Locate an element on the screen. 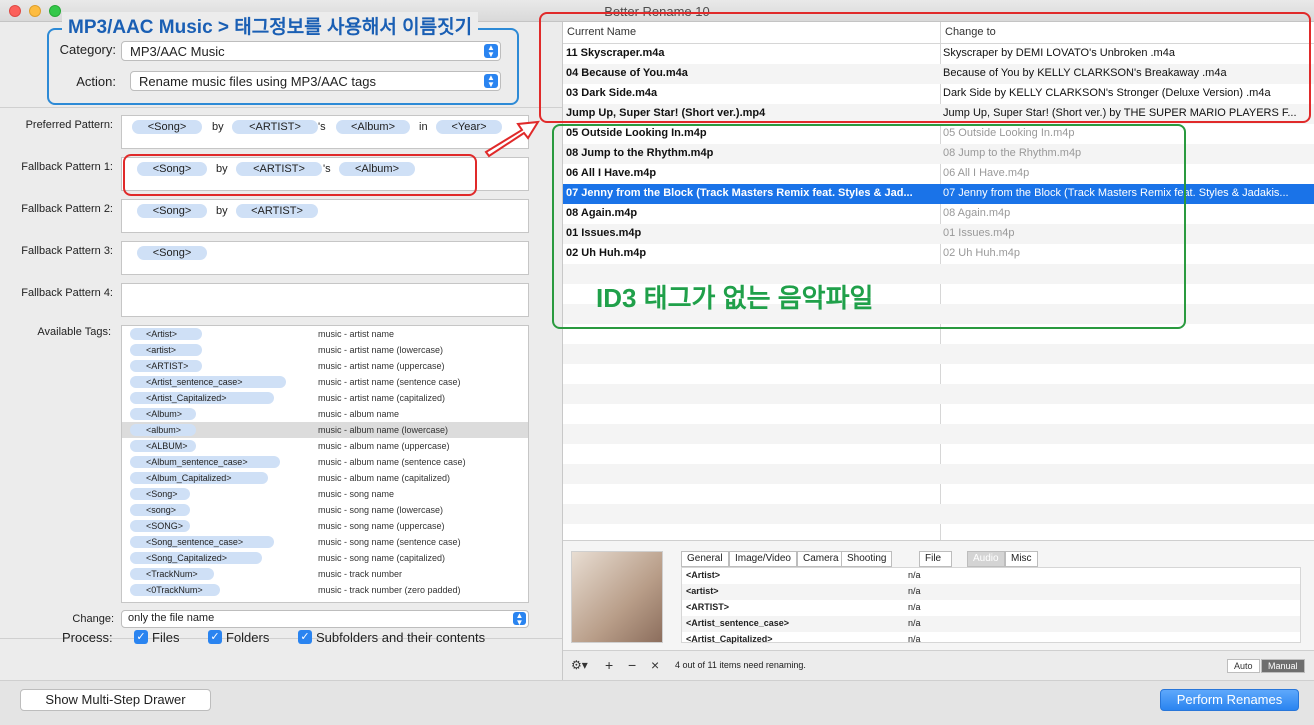  tab-shooting-date: Shooting Date is located at coordinates (867, 564).